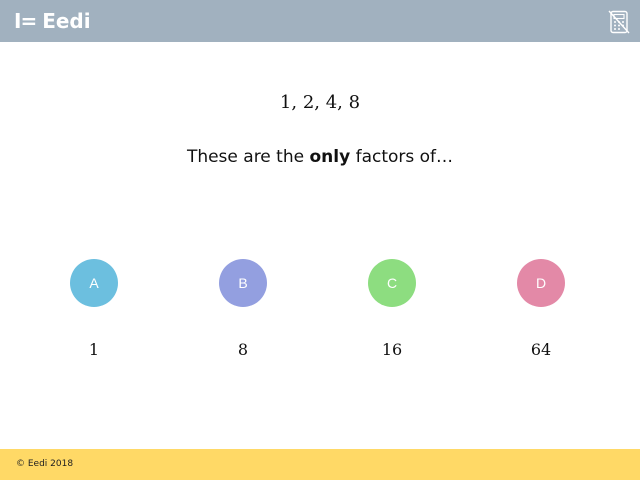 Image resolution: width=640 pixels, height=480 pixels. Describe the element at coordinates (66, 21) in the screenshot. I see `logo-text: Eedi` at that location.